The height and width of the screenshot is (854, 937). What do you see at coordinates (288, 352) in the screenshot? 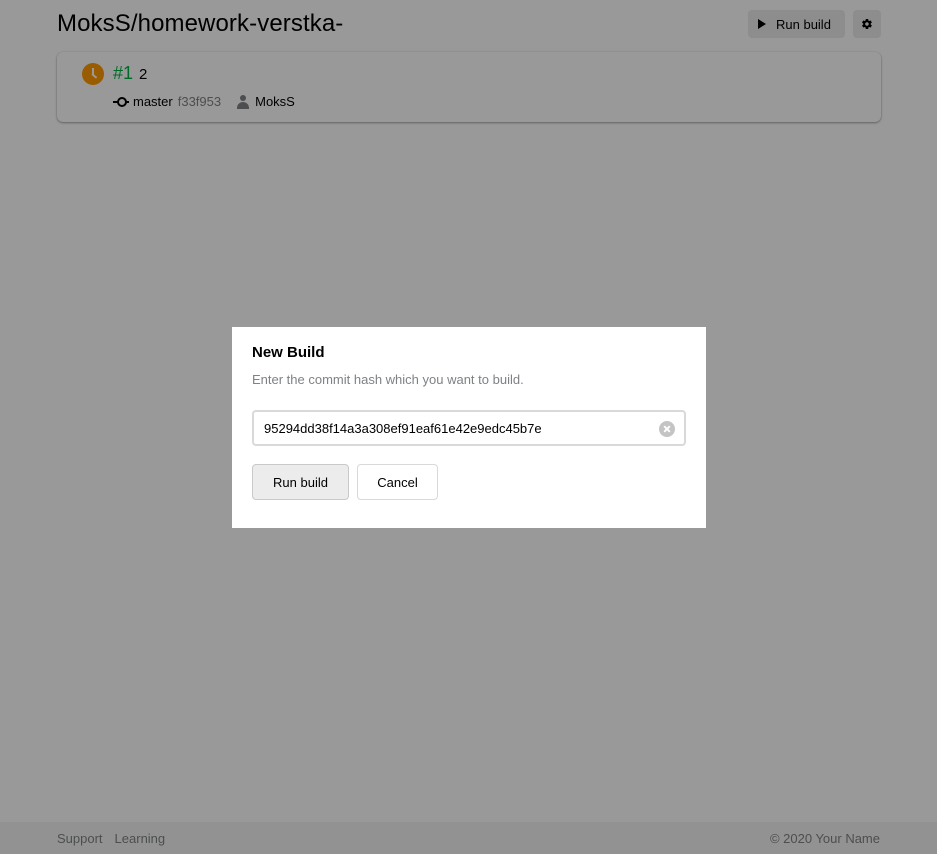
I see `modal-title: New Build` at bounding box center [288, 352].